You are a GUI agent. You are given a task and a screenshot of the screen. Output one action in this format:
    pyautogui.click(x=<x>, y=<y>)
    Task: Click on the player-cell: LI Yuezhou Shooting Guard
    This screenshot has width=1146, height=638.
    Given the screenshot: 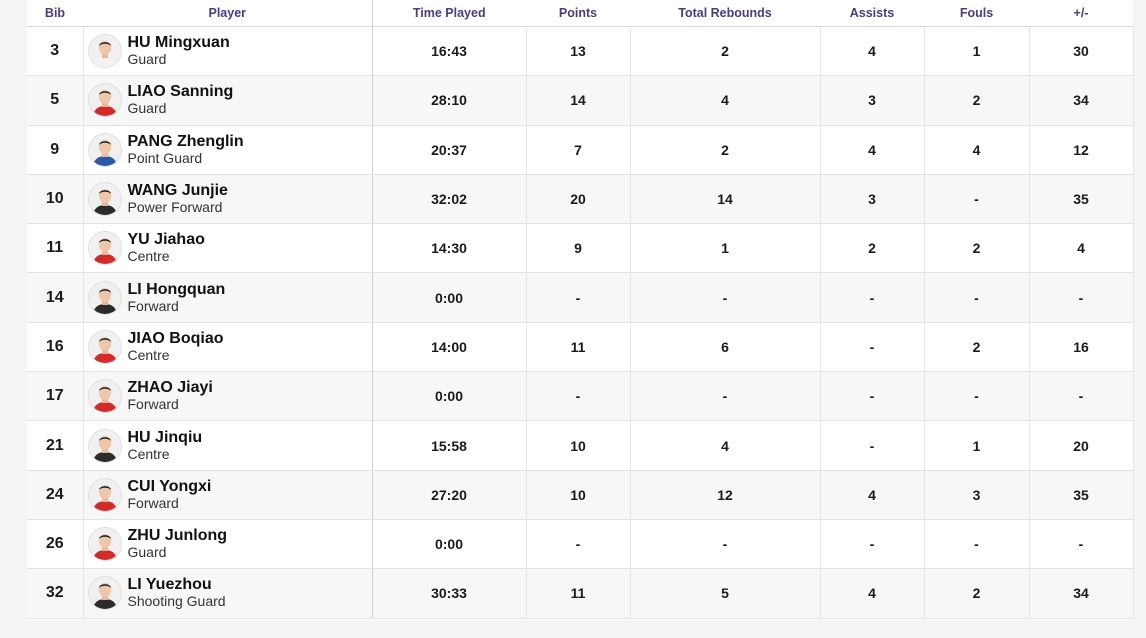 What is the action you would take?
    pyautogui.click(x=228, y=593)
    